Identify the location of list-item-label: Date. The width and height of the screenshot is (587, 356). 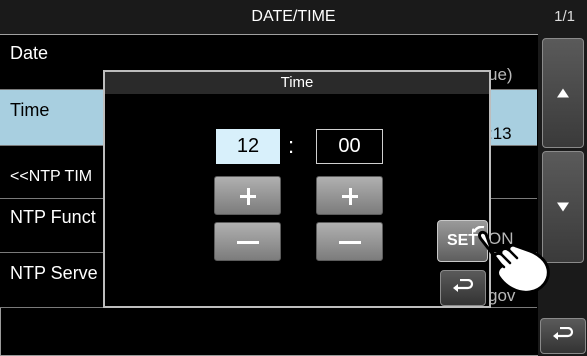
(29, 53).